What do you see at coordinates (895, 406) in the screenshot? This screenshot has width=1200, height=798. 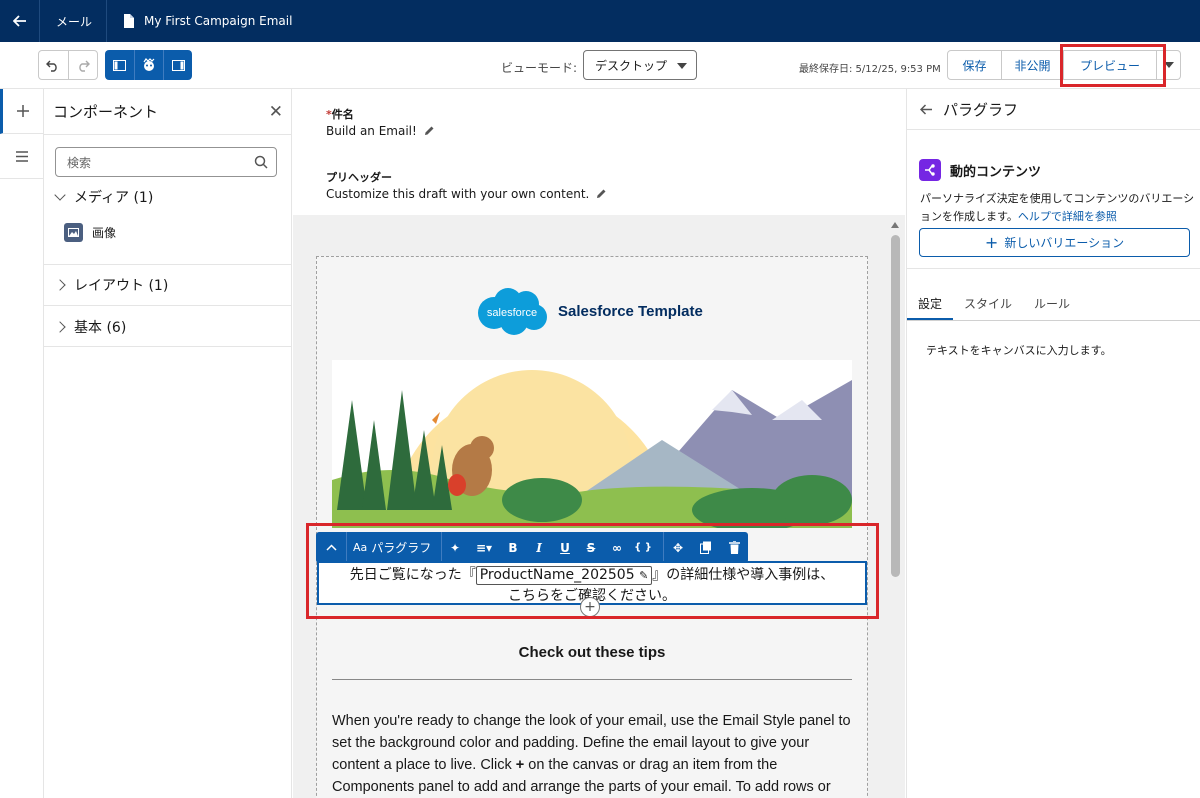 I see `scrollbar-thumb` at bounding box center [895, 406].